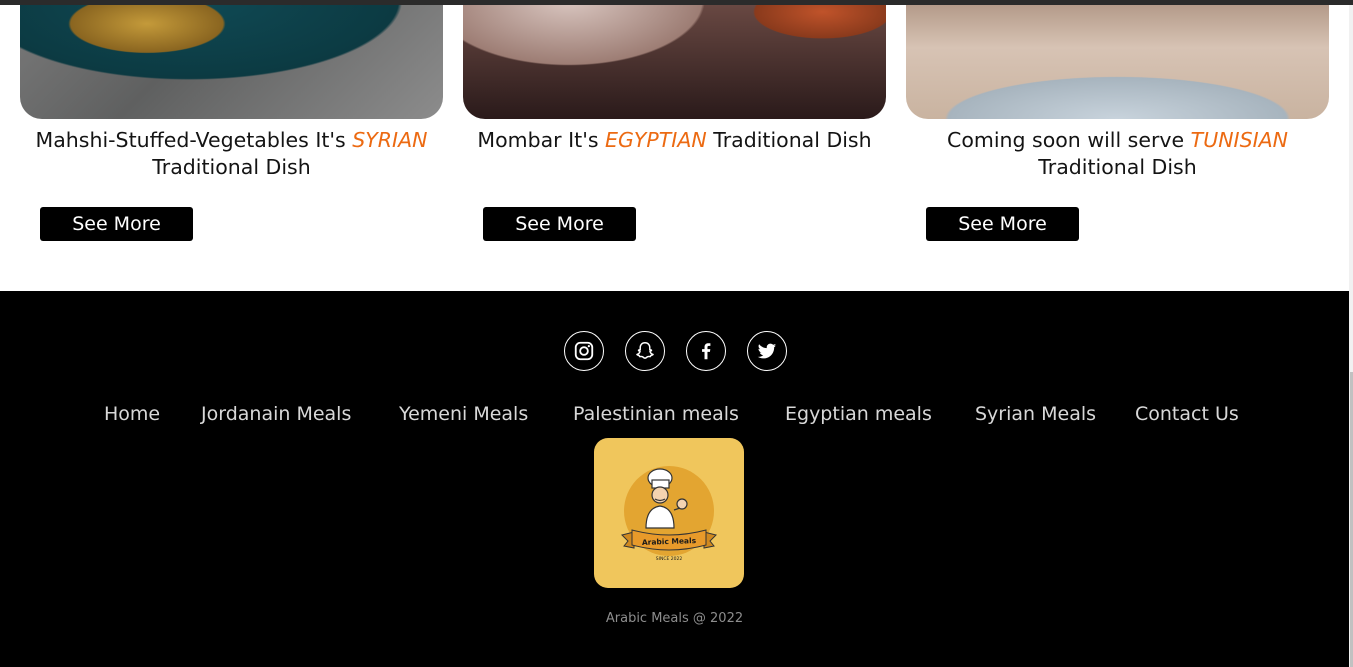  Describe the element at coordinates (1187, 414) in the screenshot. I see `nav-contact-us: Contact Us` at that location.